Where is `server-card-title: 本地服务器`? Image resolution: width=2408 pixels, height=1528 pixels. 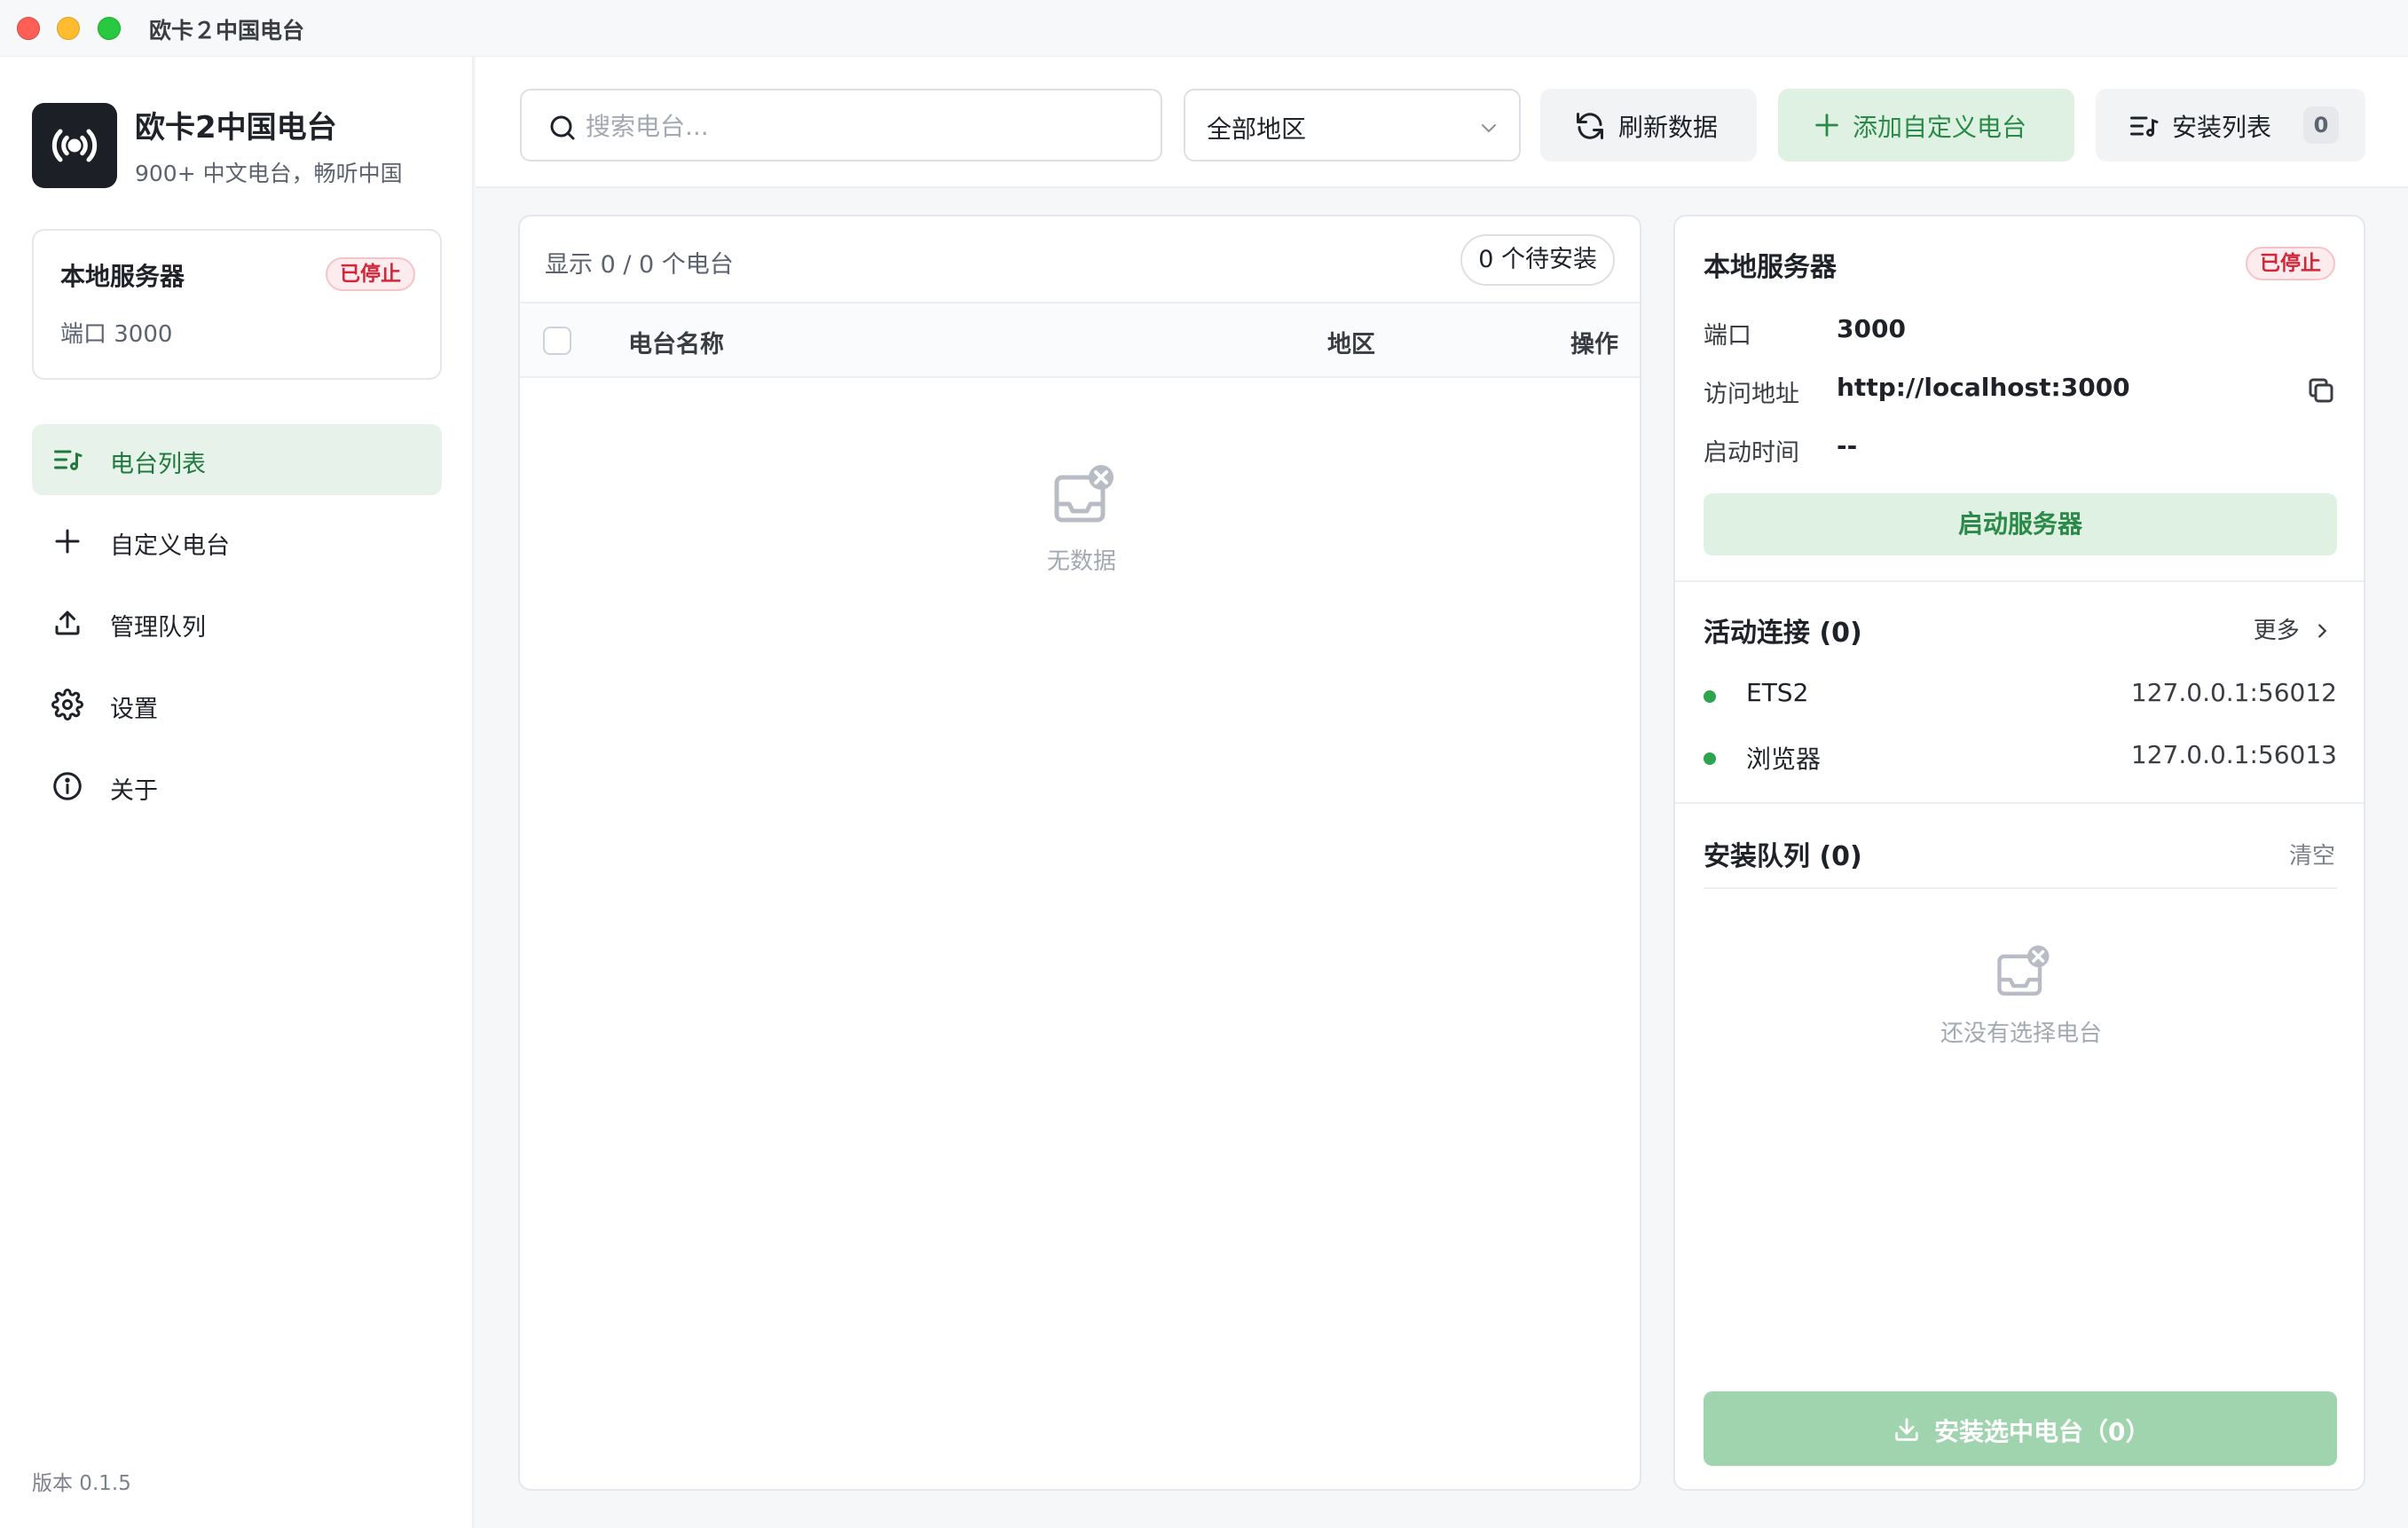
server-card-title: 本地服务器 is located at coordinates (122, 276).